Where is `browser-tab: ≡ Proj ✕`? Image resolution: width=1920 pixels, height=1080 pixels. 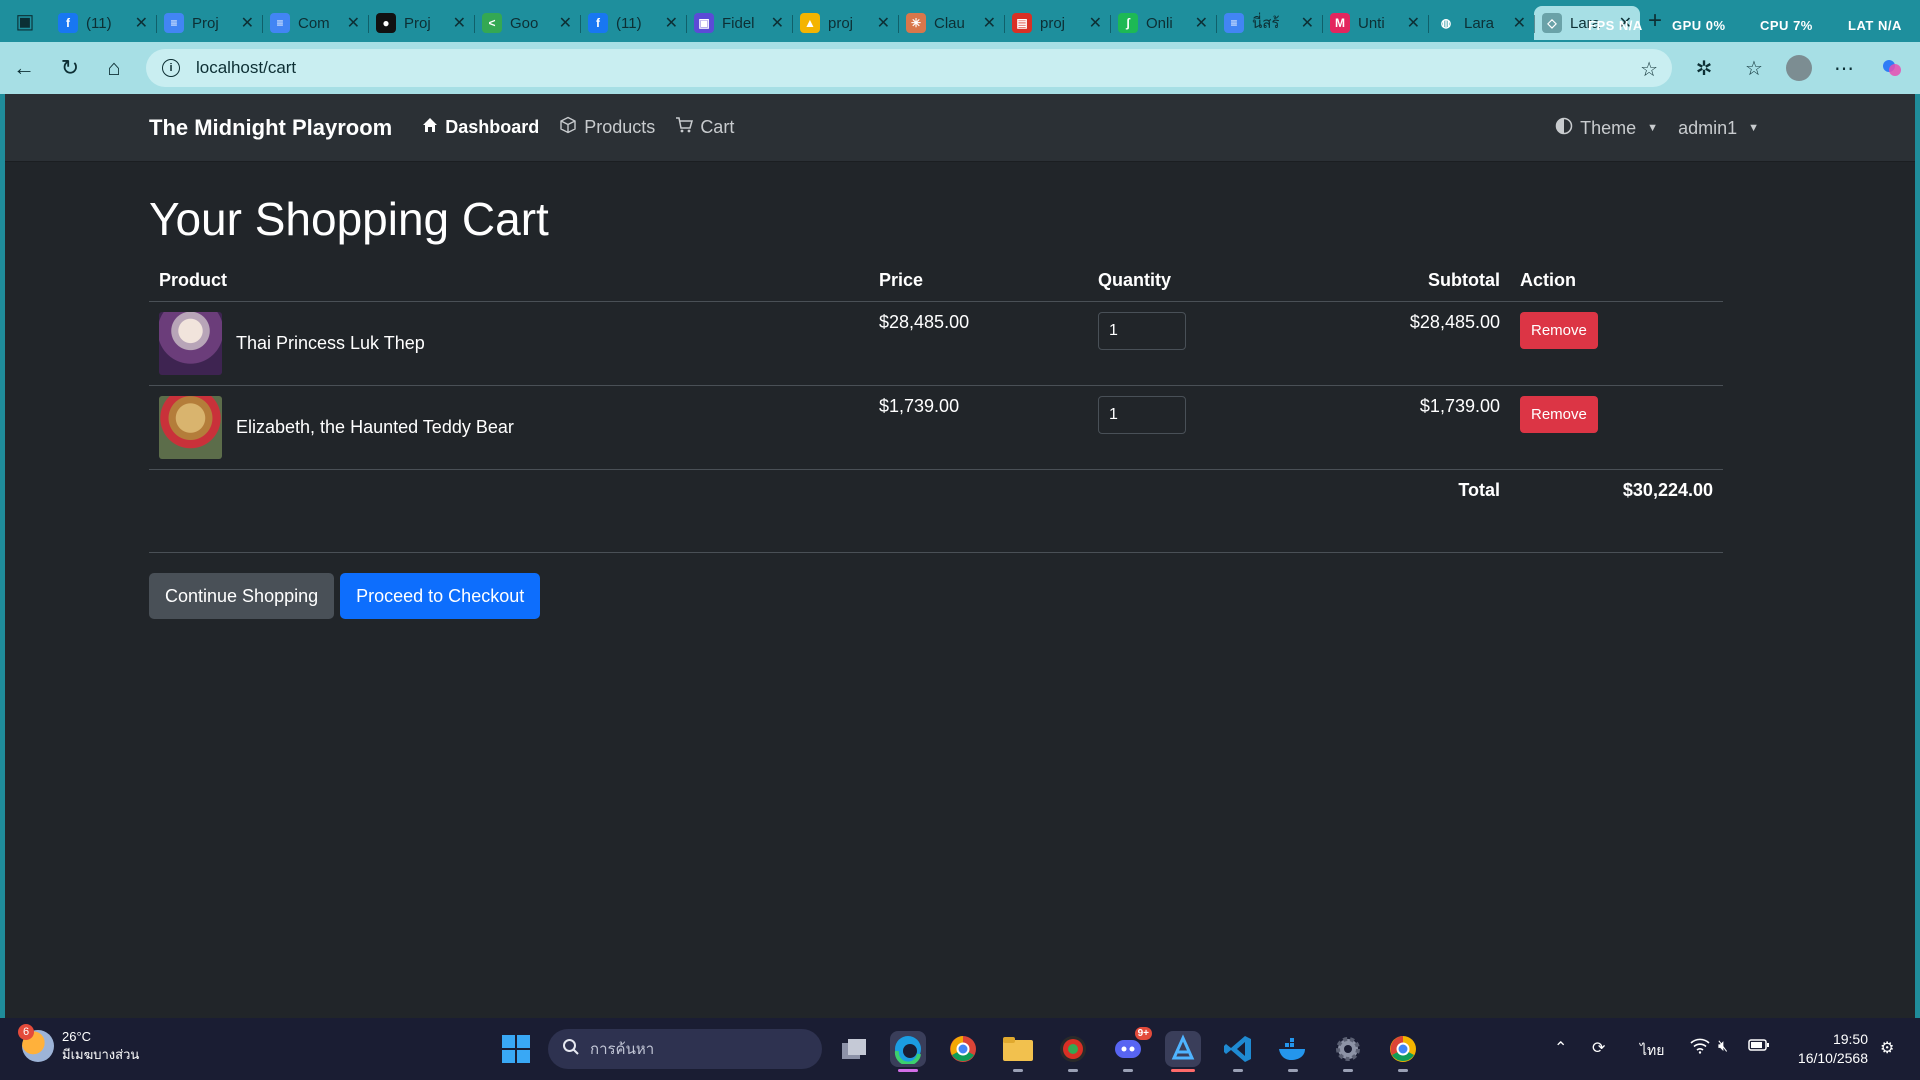 browser-tab: ≡ Proj ✕ is located at coordinates (209, 23).